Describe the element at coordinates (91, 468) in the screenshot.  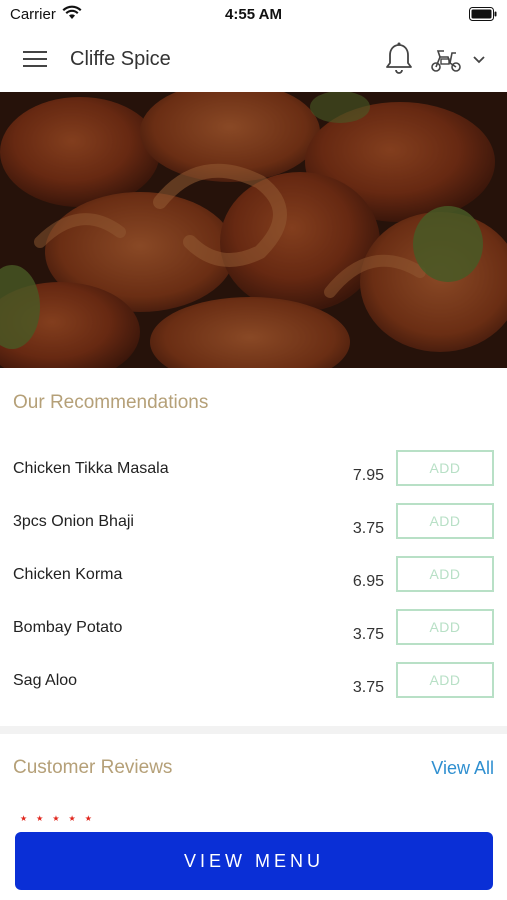
I see `item-name: Chicken Tikka Masala` at that location.